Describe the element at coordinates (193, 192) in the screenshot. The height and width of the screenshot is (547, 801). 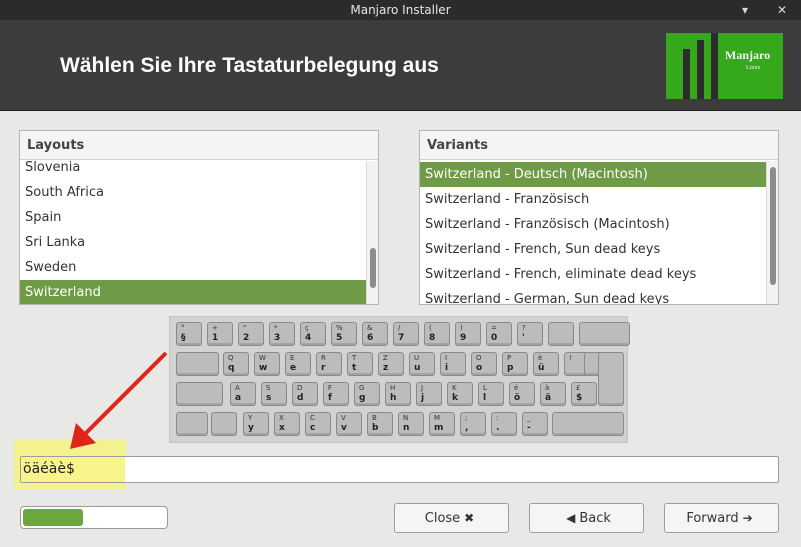
I see `layout-item: South Africa` at that location.